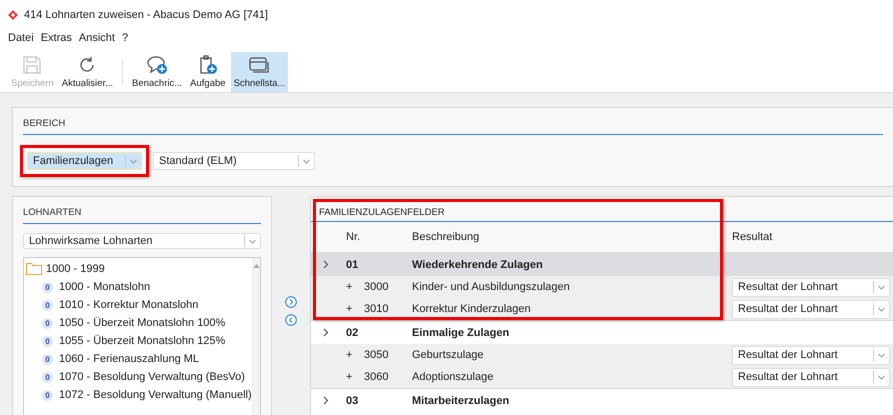  I want to click on tree-item: 1000 - 1999, so click(75, 269).